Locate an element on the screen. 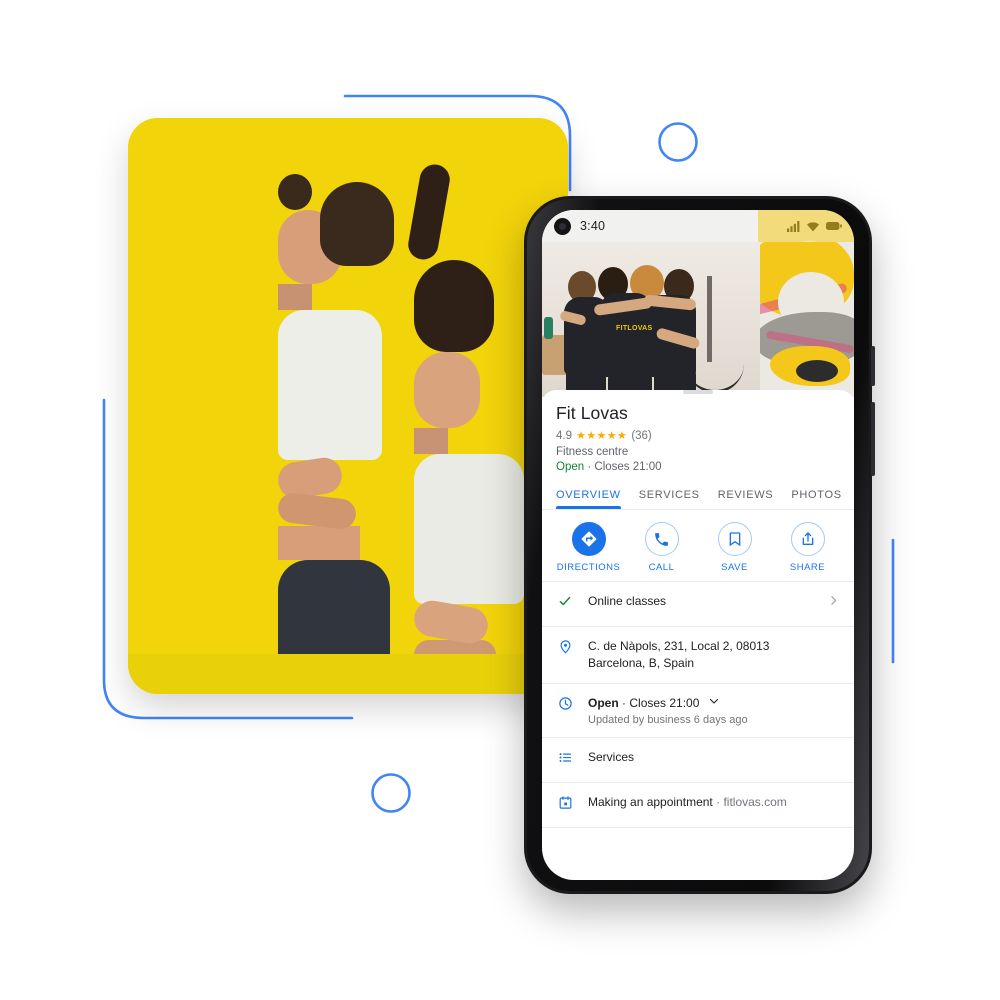 This screenshot has height=1000, width=1000. hours-updated-note: Updated by business 6 days ago is located at coordinates (668, 720).